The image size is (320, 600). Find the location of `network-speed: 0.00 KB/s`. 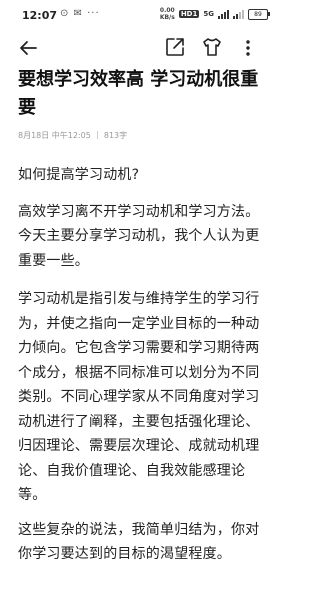

network-speed: 0.00 KB/s is located at coordinates (167, 14).